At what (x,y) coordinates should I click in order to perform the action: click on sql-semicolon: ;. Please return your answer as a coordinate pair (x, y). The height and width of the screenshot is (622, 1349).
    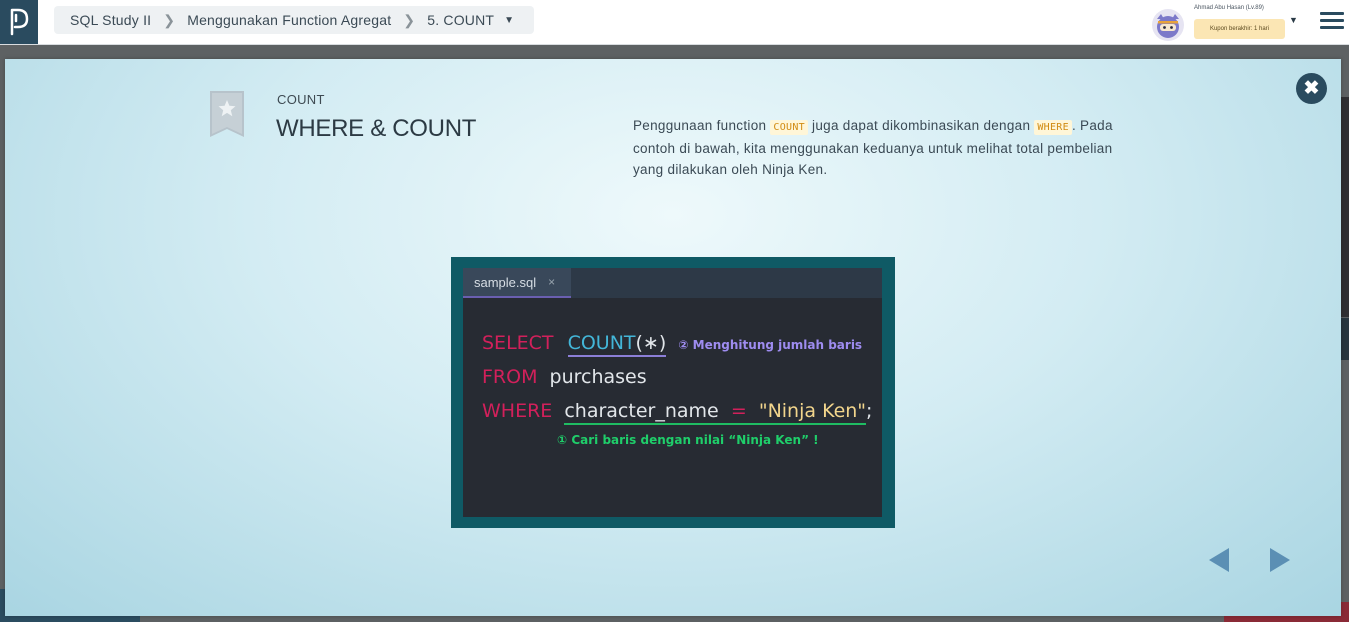
    Looking at the image, I should click on (869, 411).